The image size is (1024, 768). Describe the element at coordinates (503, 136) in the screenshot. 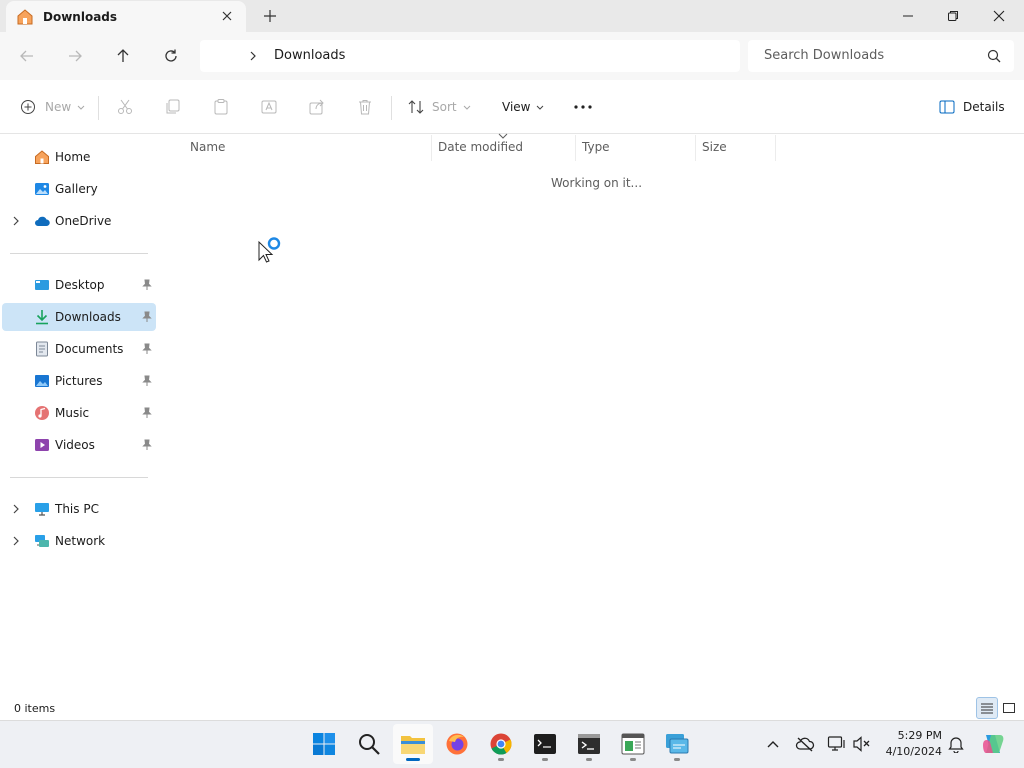

I see `chevron-down-icon` at that location.